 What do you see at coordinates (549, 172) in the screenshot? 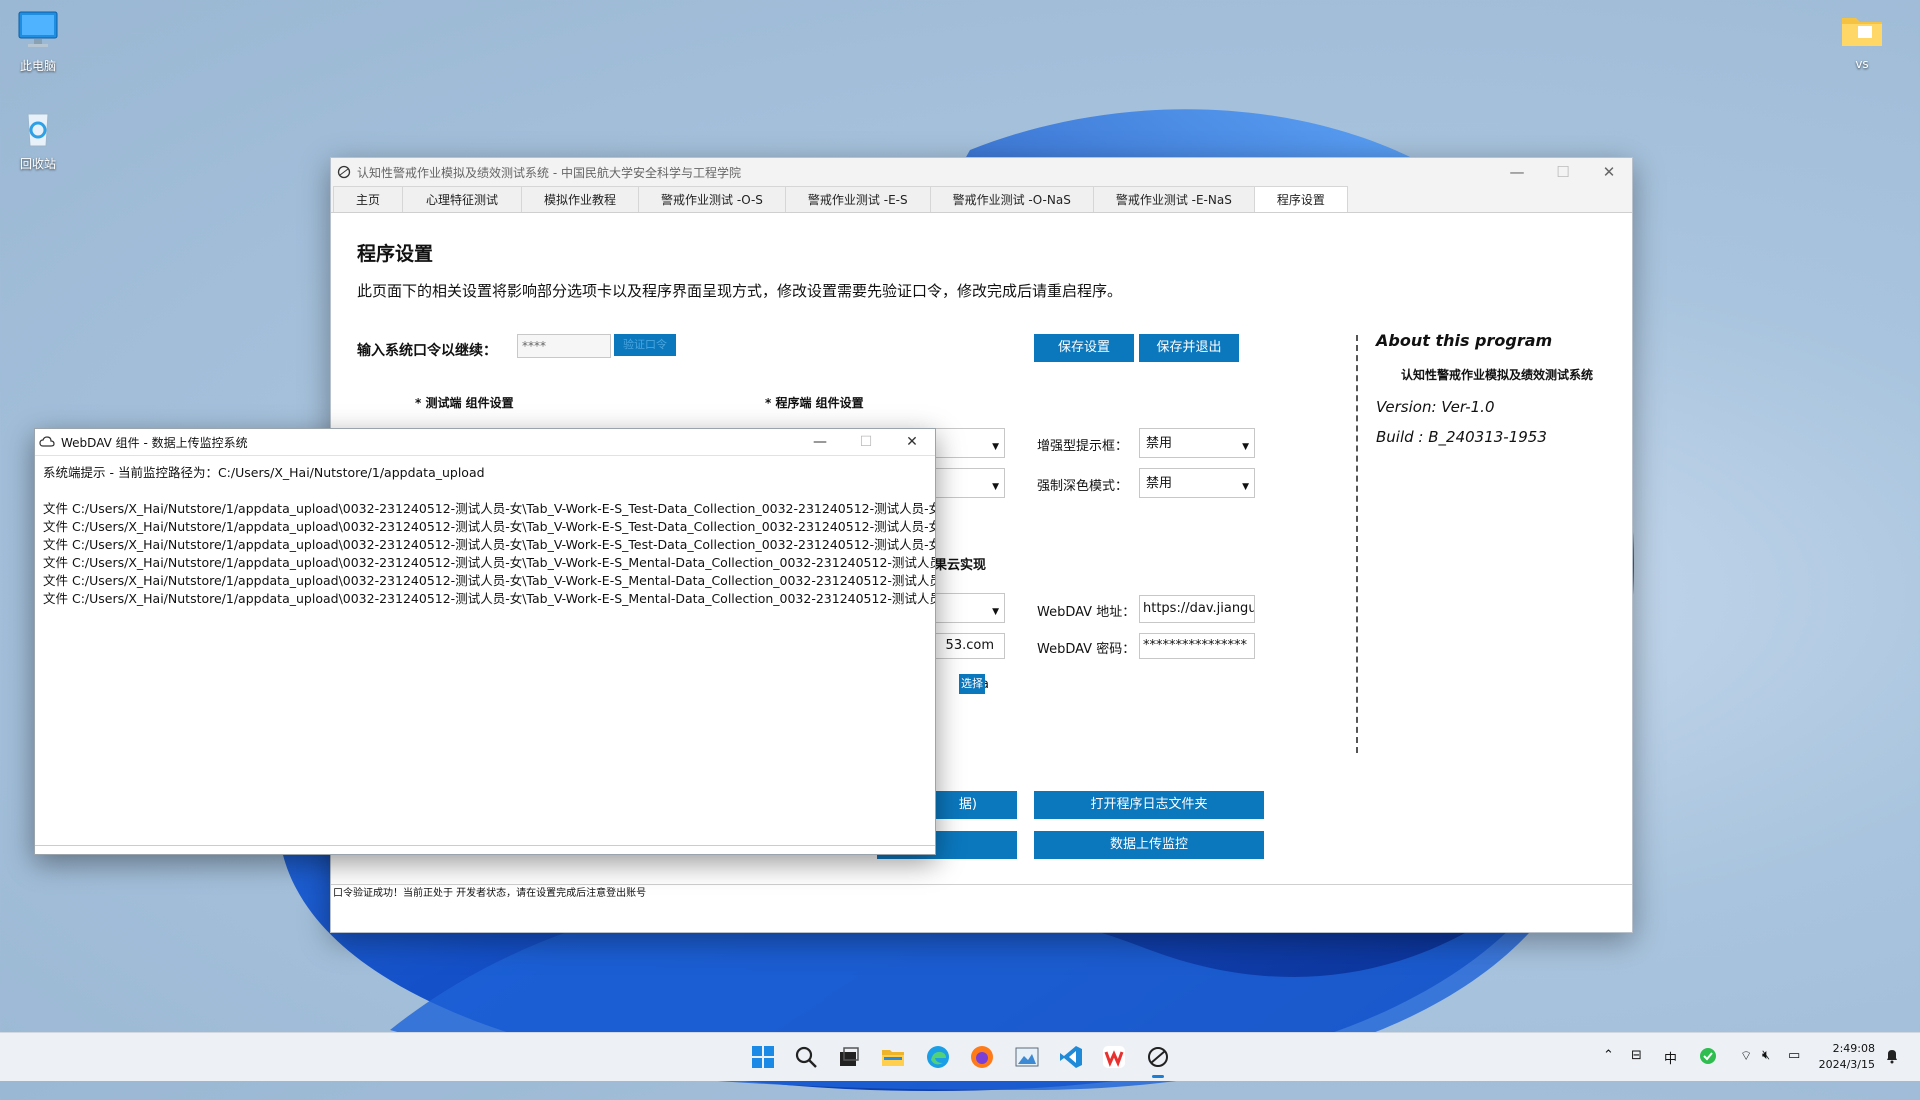
I see `main-window-title: 认知性警戒作业模拟及绩效测试系统 - 中国民航大学安全科学与工程学院` at bounding box center [549, 172].